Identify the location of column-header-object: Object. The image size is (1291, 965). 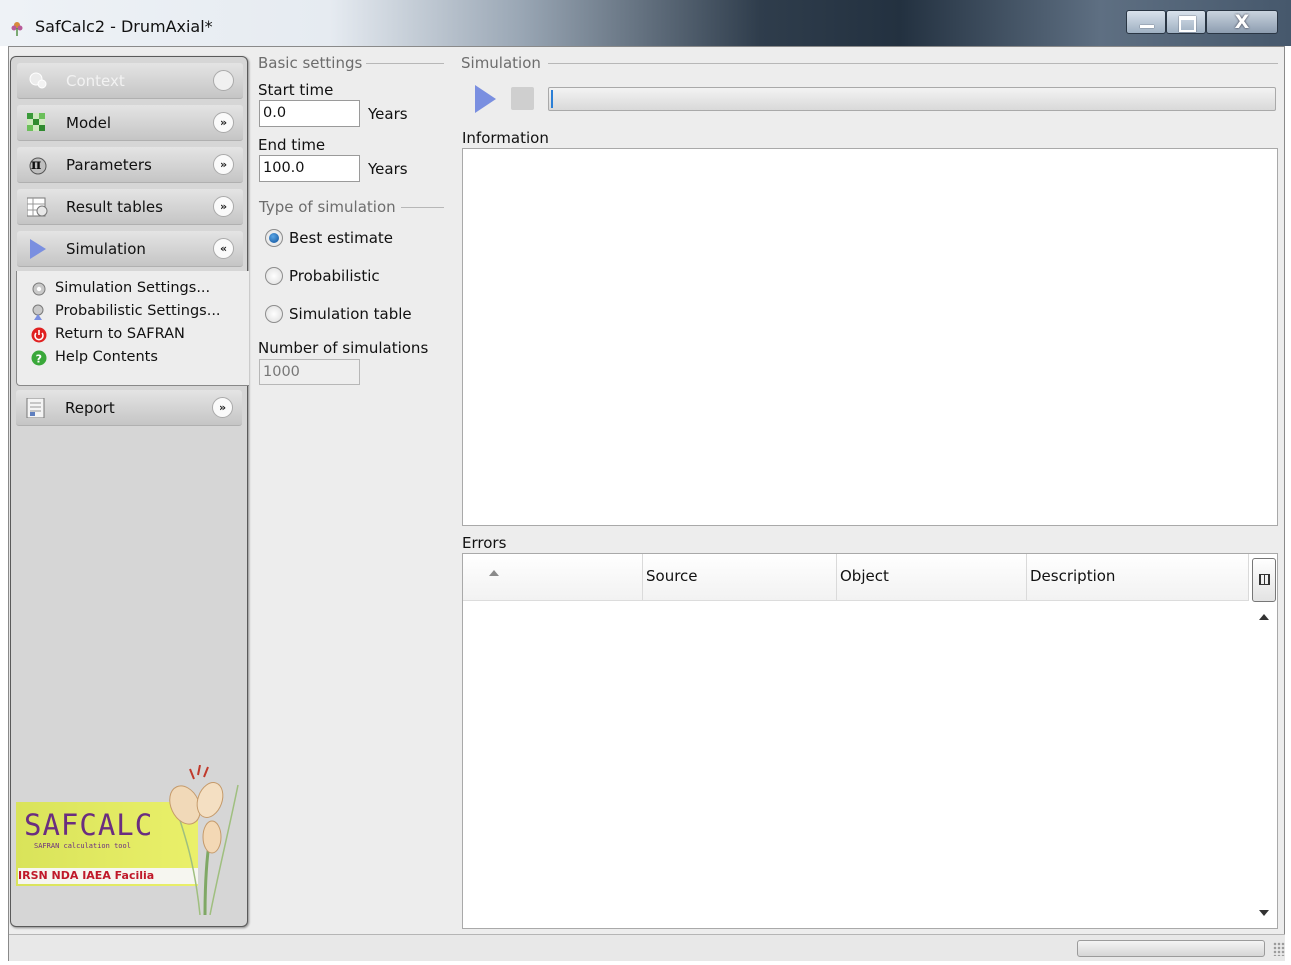
(932, 577).